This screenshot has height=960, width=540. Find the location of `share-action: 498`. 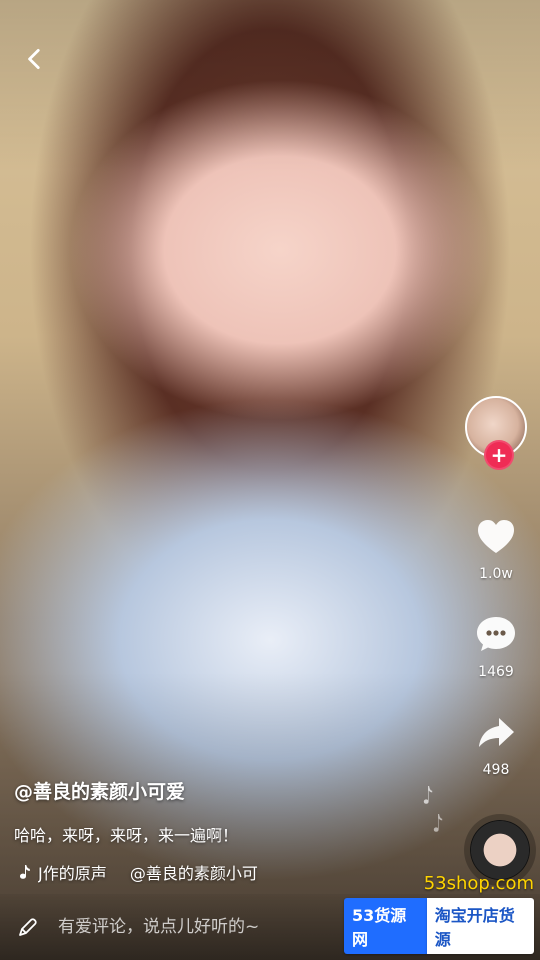

share-action: 498 is located at coordinates (496, 743).